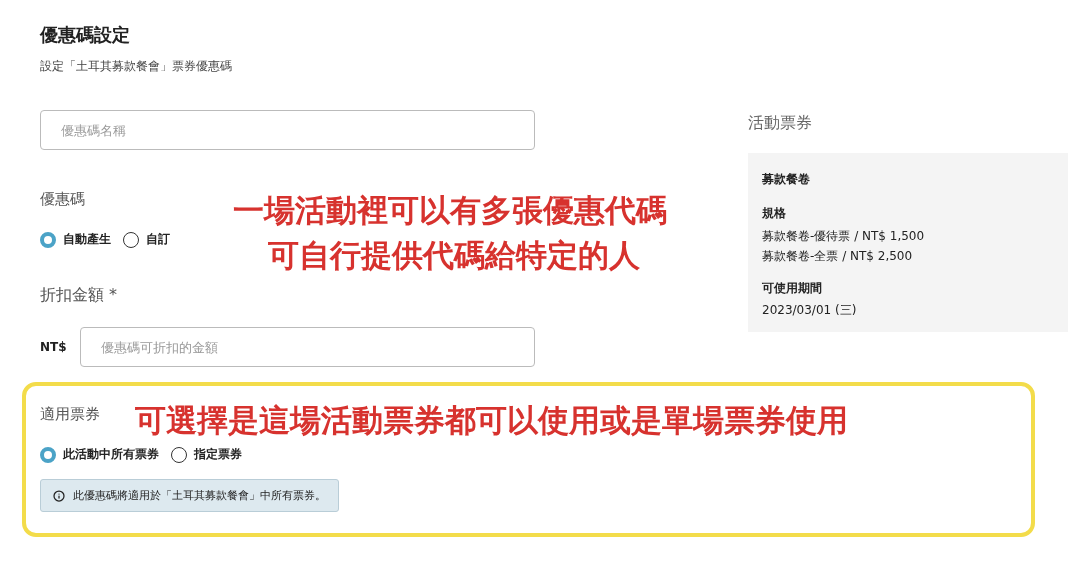 Image resolution: width=1080 pixels, height=565 pixels. What do you see at coordinates (99, 454) in the screenshot?
I see `radio-option: 此活動中所有票券` at bounding box center [99, 454].